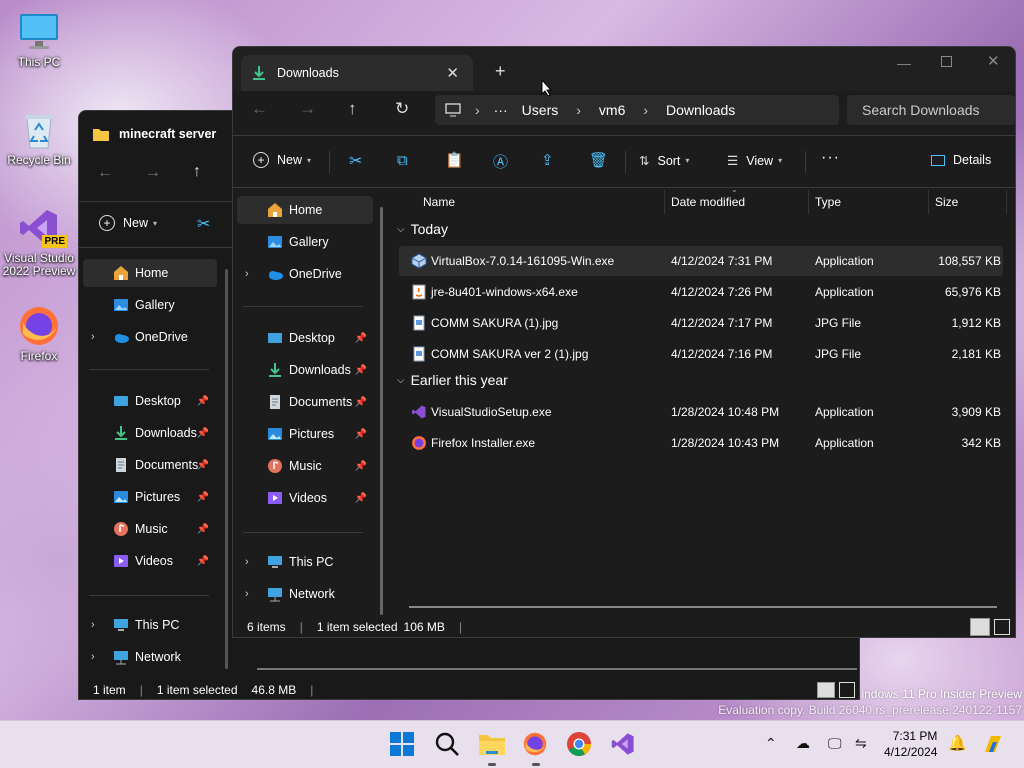 Image resolution: width=1024 pixels, height=768 pixels. I want to click on onedrive-offline-icon: ☁, so click(803, 743).